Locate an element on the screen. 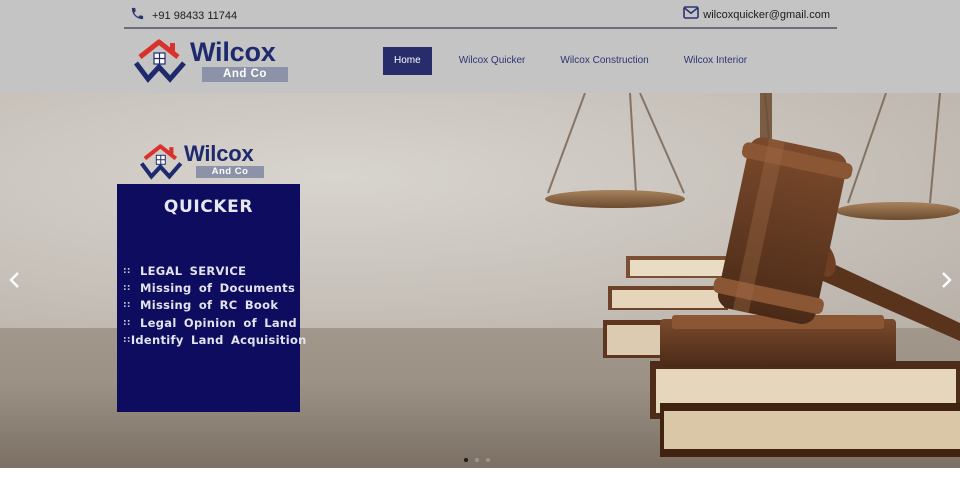 This screenshot has height=486, width=960. site-logo: Wilcox And Co is located at coordinates (214, 60).